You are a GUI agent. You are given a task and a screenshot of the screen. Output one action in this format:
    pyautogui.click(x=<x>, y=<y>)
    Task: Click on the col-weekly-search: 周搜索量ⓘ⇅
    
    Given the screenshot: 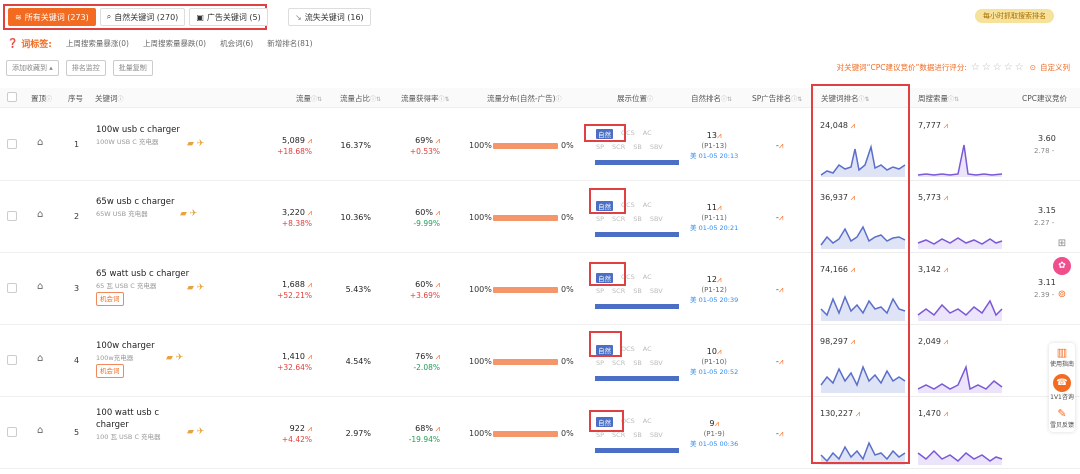 What is the action you would take?
    pyautogui.click(x=938, y=98)
    